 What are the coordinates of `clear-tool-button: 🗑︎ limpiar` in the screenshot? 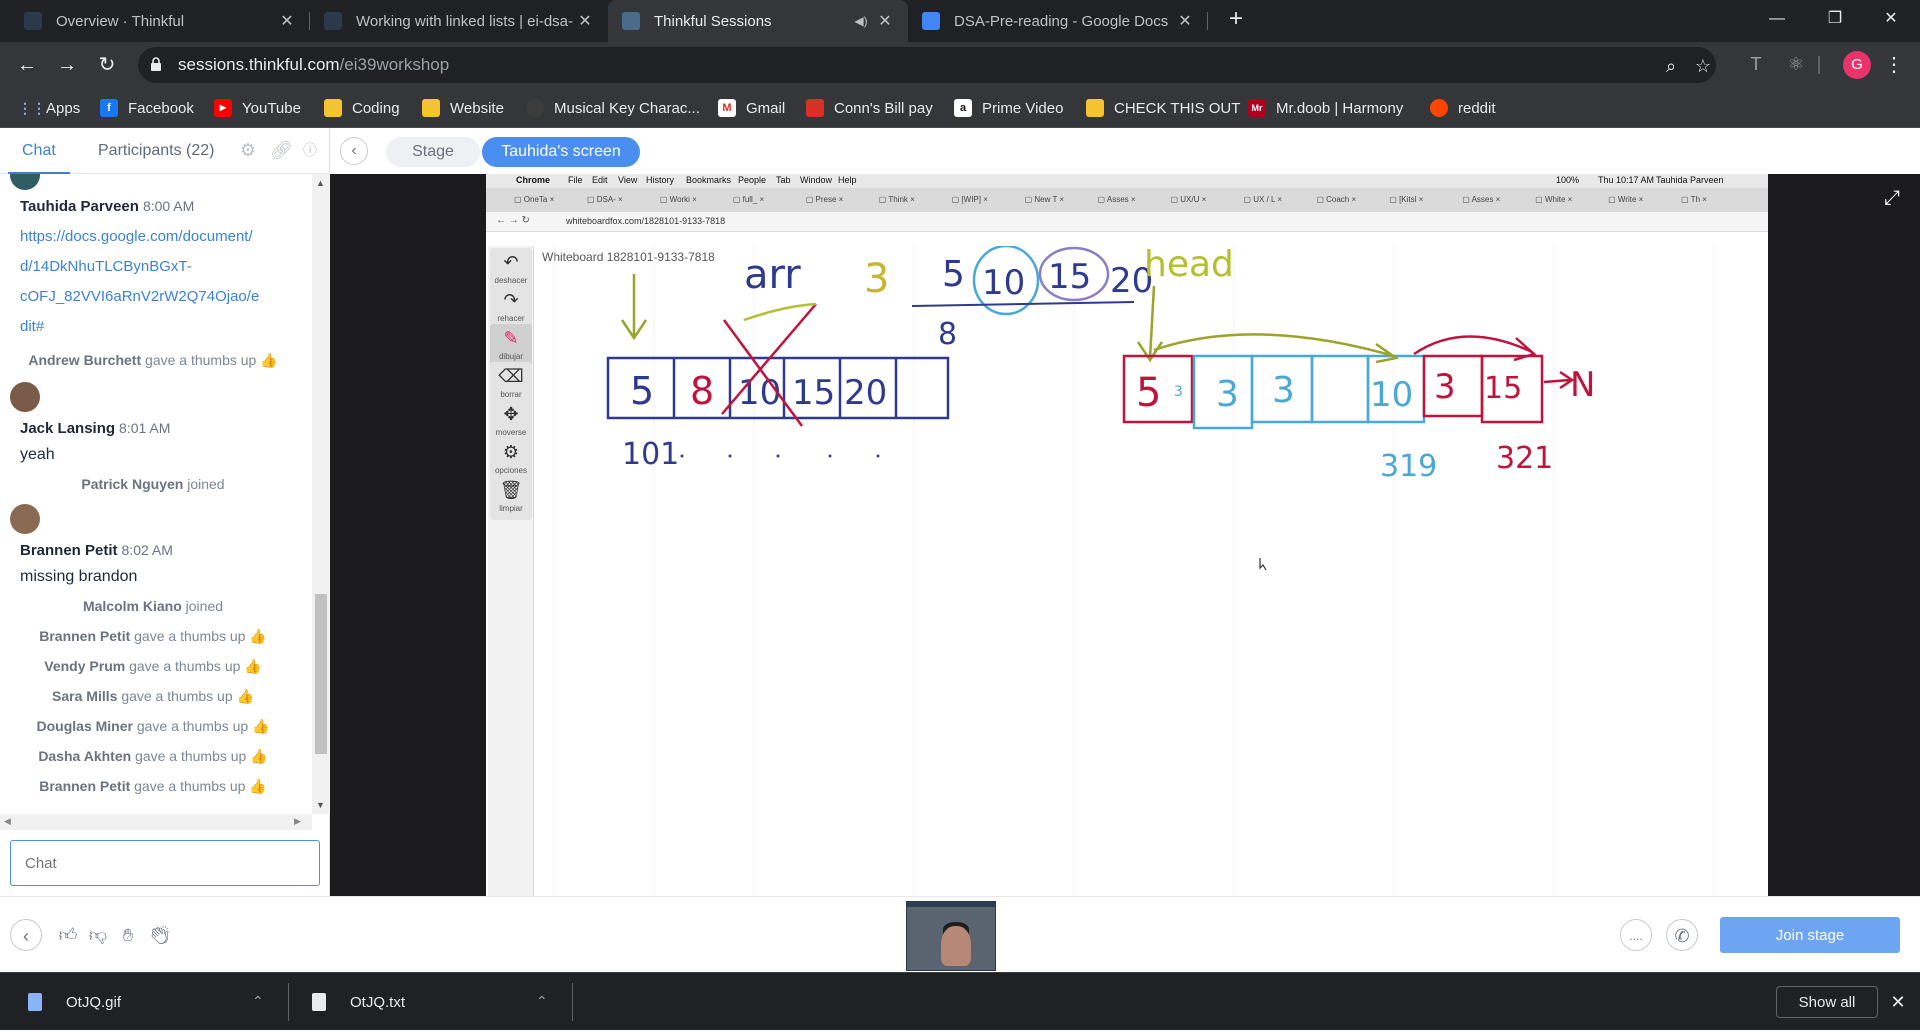 It's located at (511, 498).